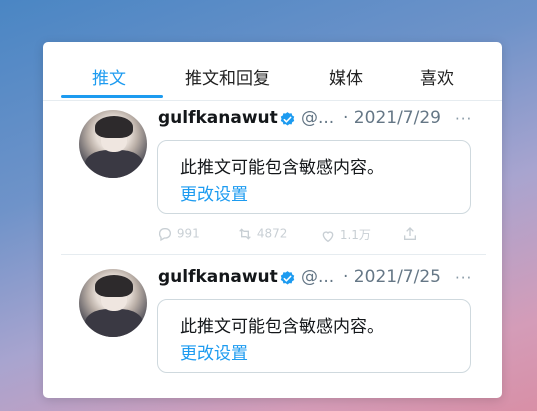  I want to click on reply-button: 991, so click(178, 234).